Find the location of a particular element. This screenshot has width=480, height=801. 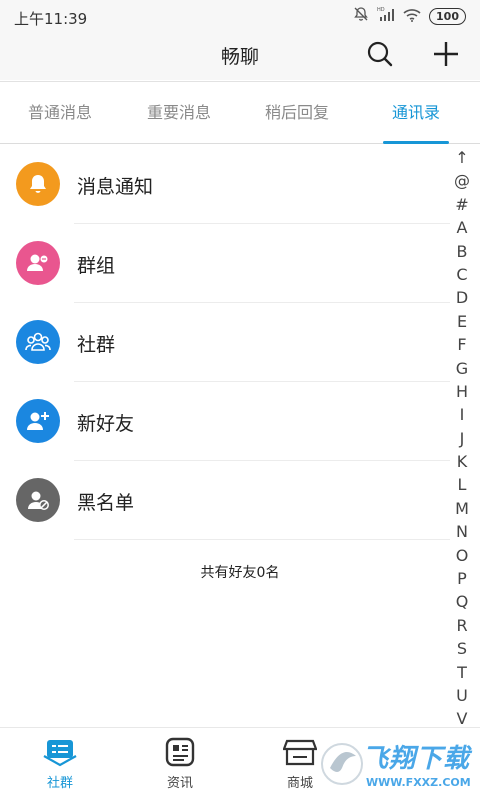

news-icon is located at coordinates (180, 752).